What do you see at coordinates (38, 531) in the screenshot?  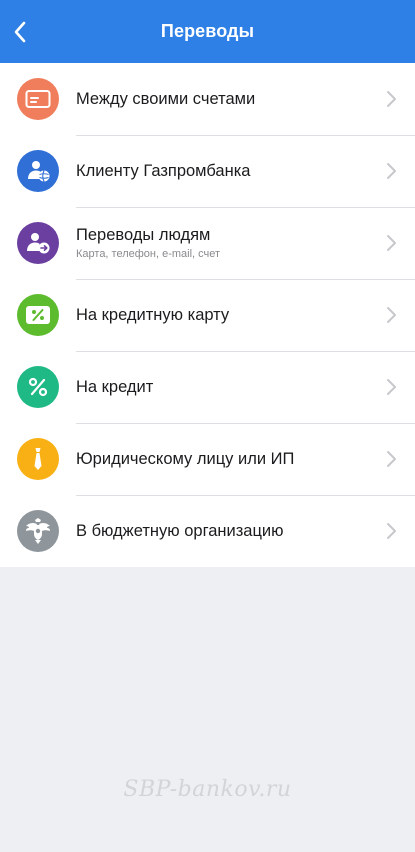 I see `coat-of-arms-icon` at bounding box center [38, 531].